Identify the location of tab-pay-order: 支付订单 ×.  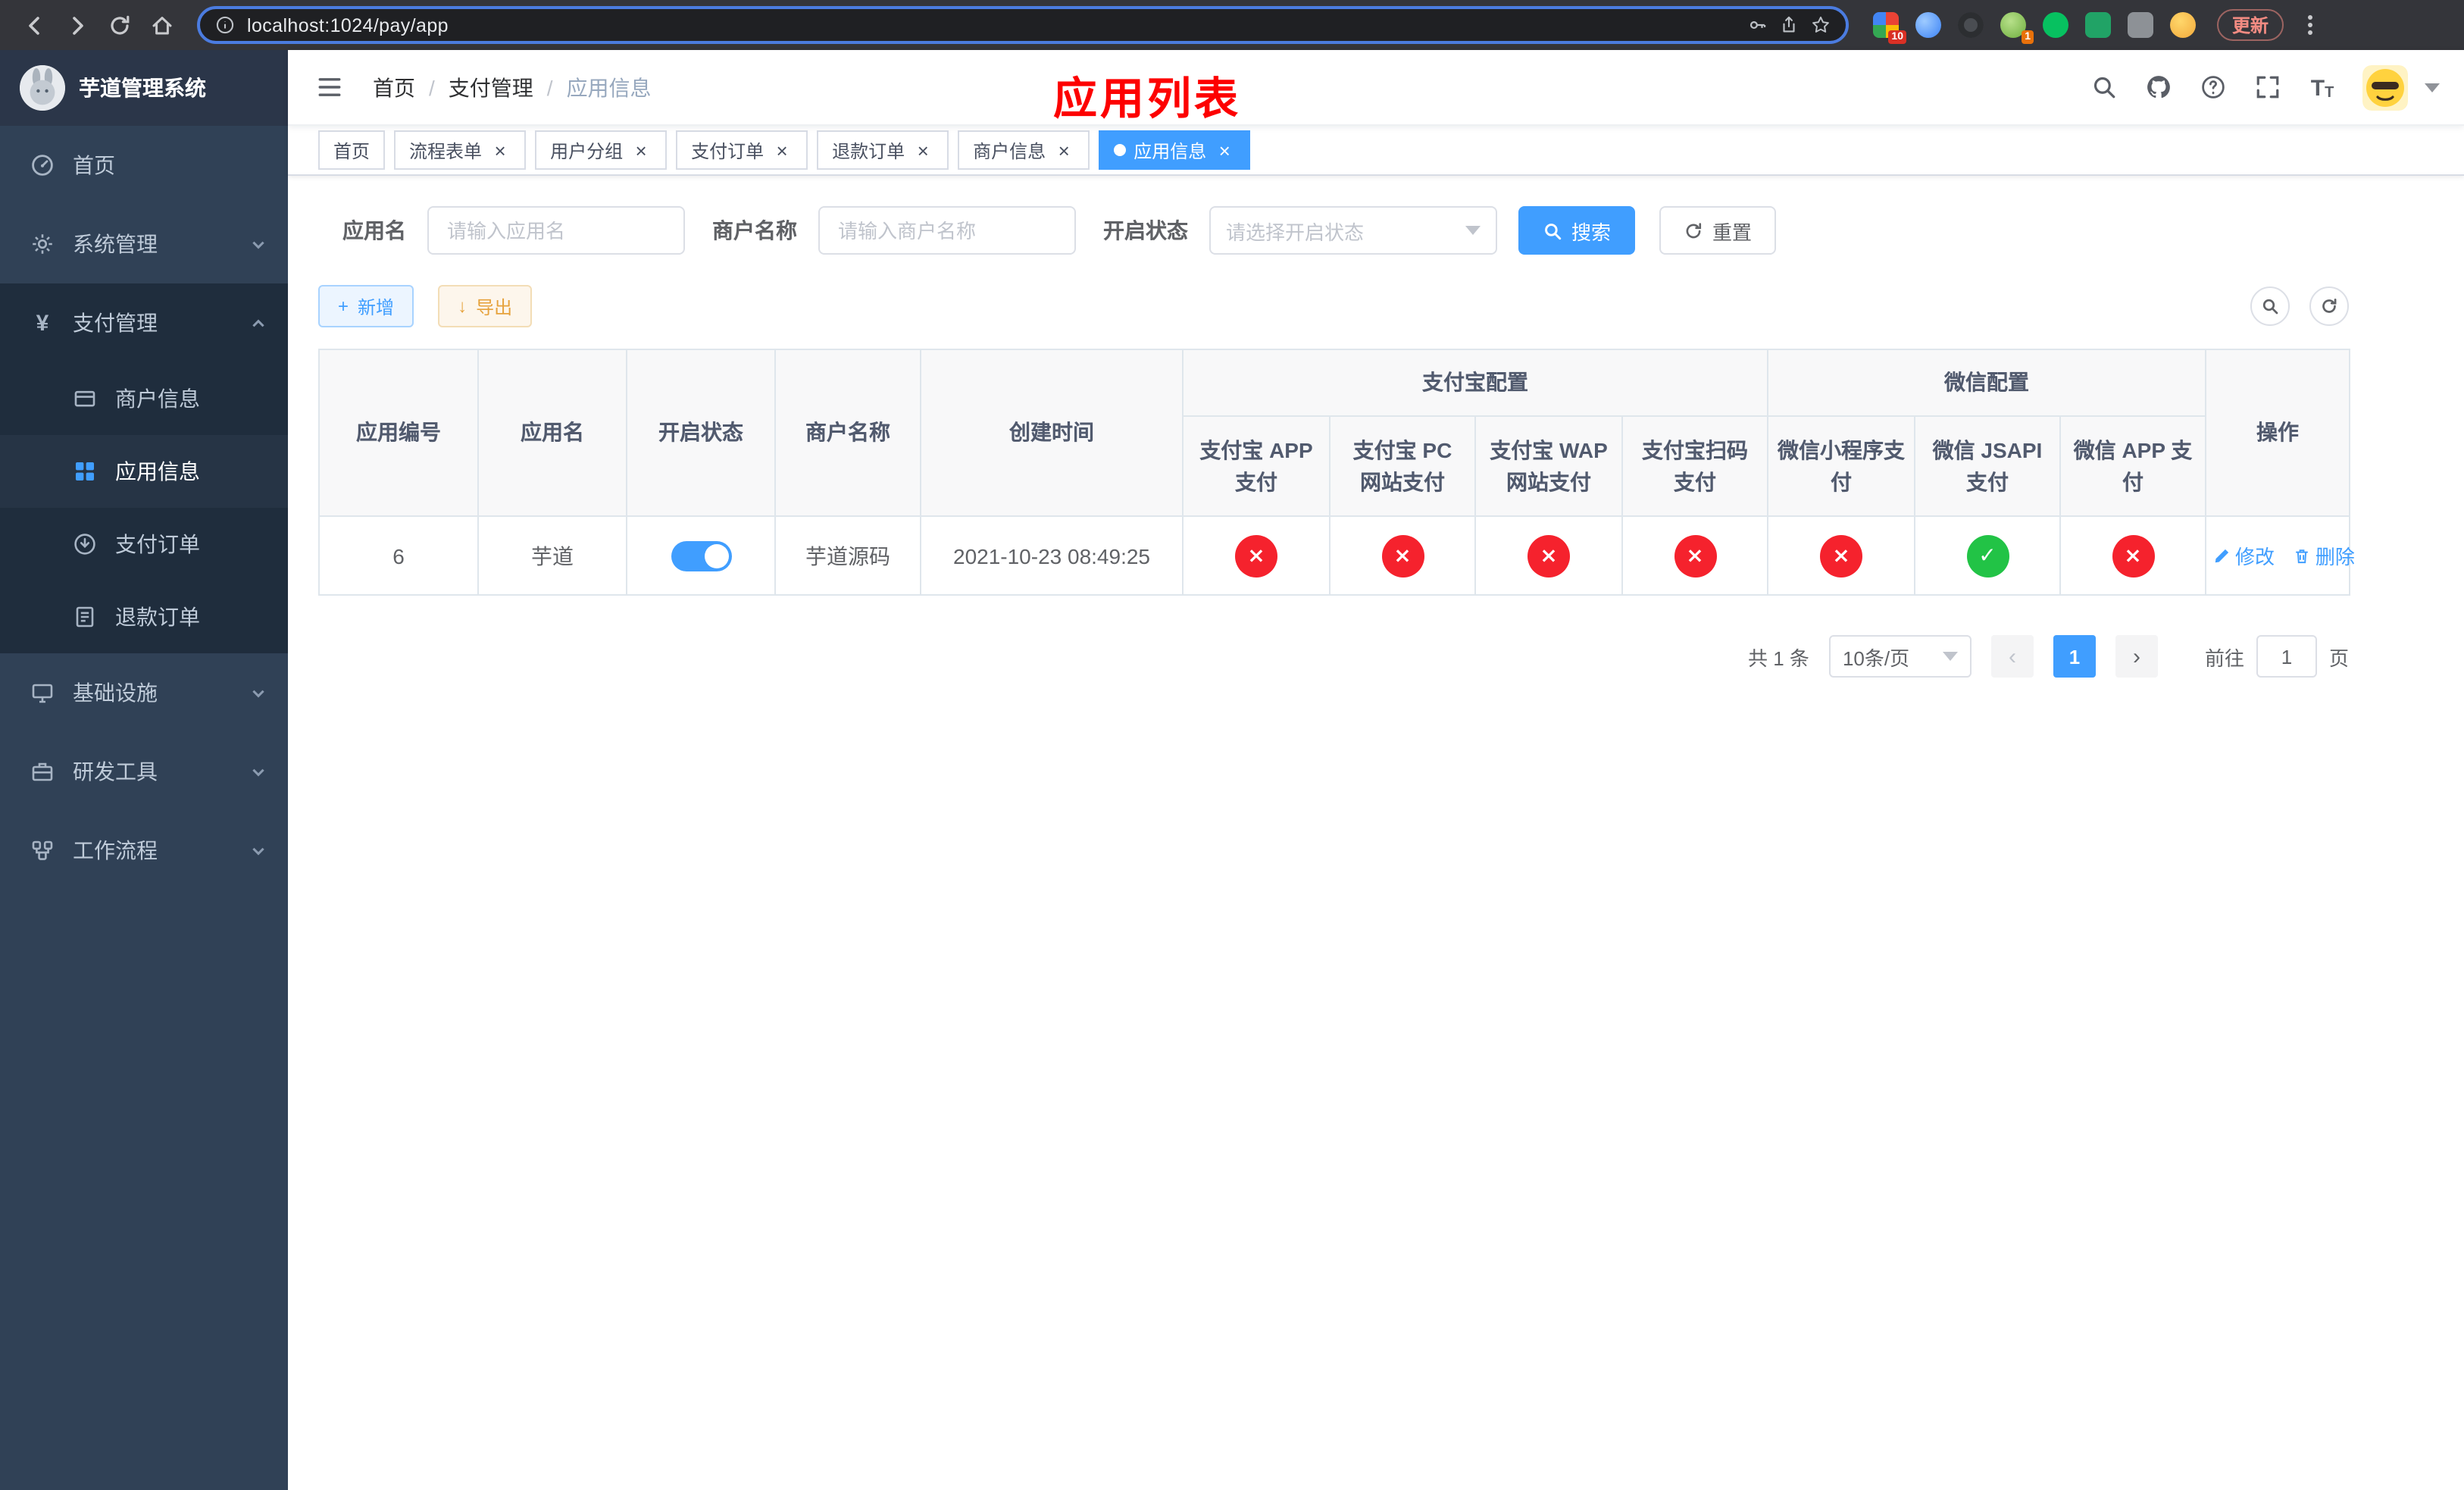
(742, 150).